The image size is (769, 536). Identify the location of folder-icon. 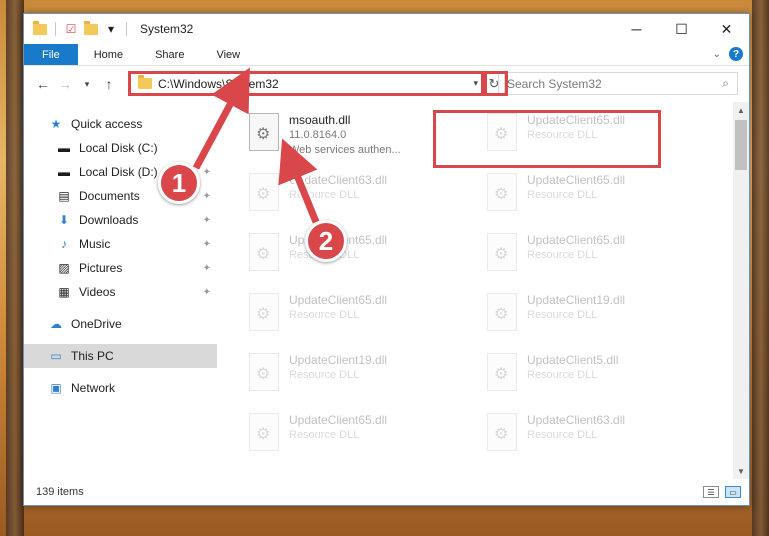
(40, 28).